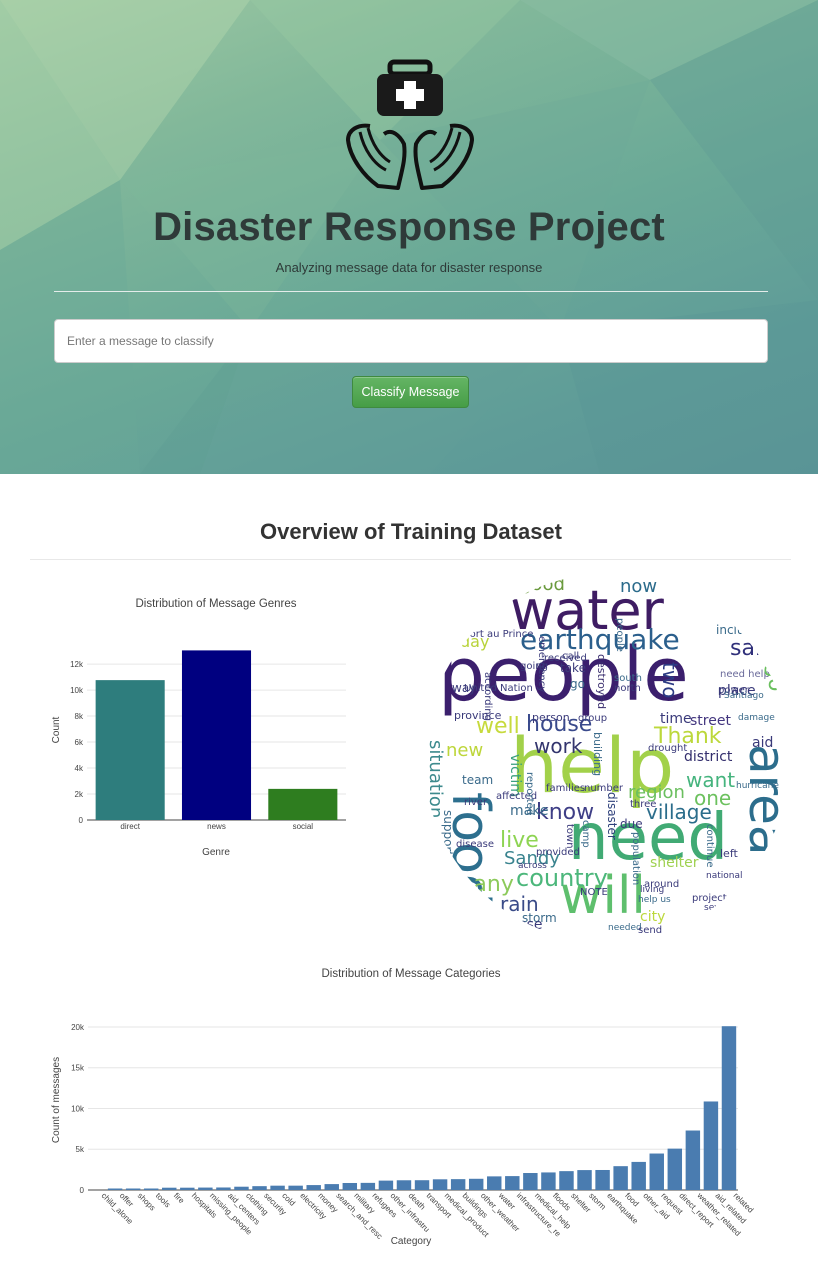  What do you see at coordinates (216, 735) in the screenshot?
I see `bar-news` at bounding box center [216, 735].